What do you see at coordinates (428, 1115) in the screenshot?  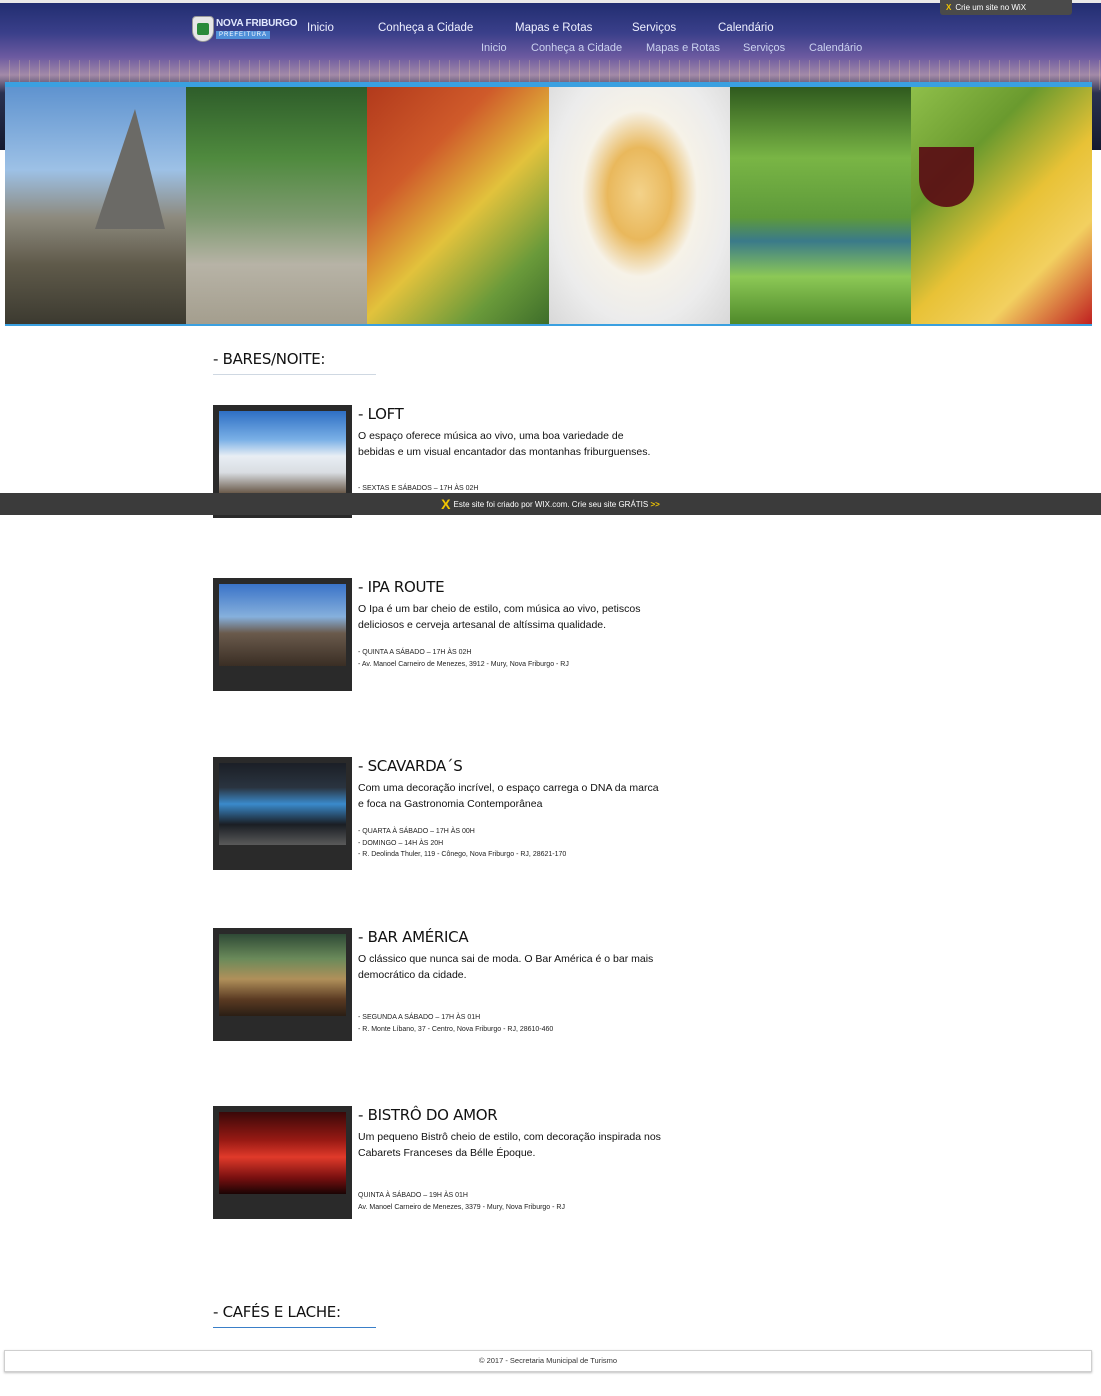 I see `venue-title: - BISTRÔ DO AMOR` at bounding box center [428, 1115].